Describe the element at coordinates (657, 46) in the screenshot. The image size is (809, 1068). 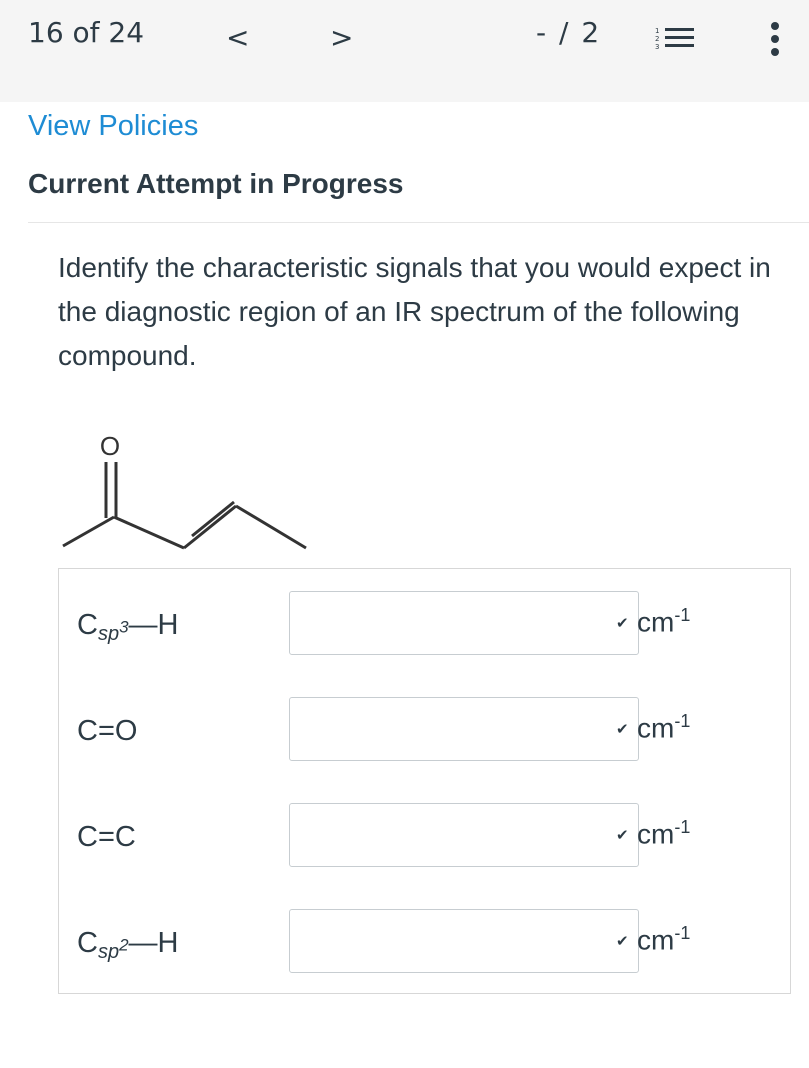
I see `list-number-3: 3` at that location.